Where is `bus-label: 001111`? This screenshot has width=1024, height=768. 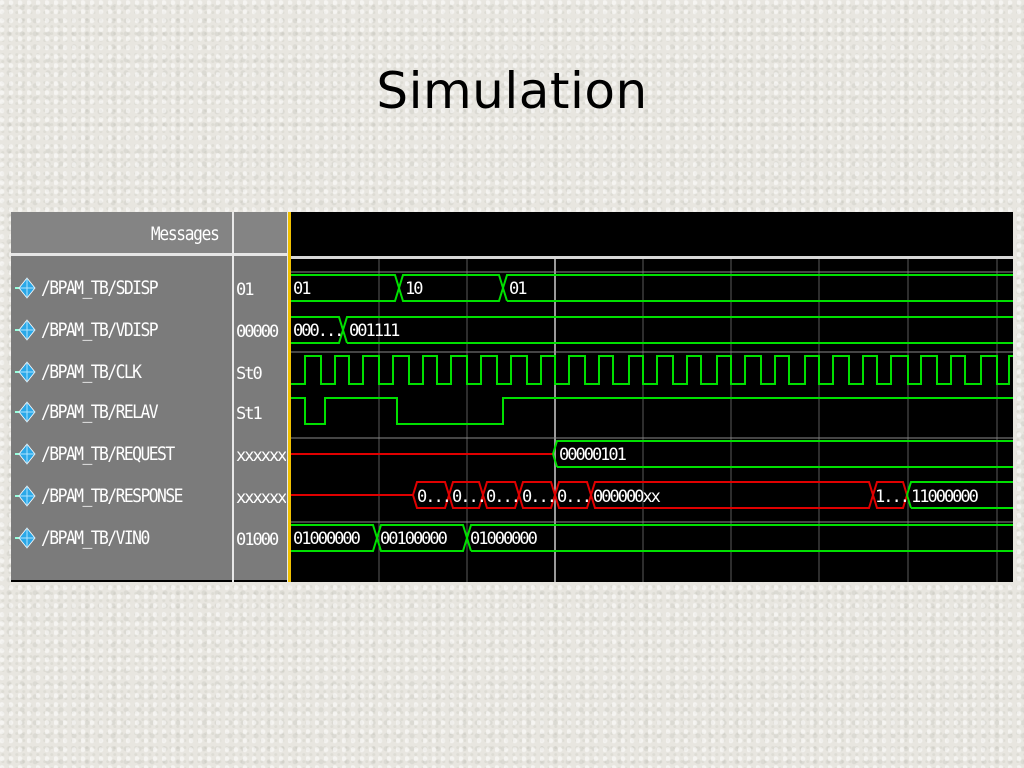
bus-label: 001111 is located at coordinates (374, 331).